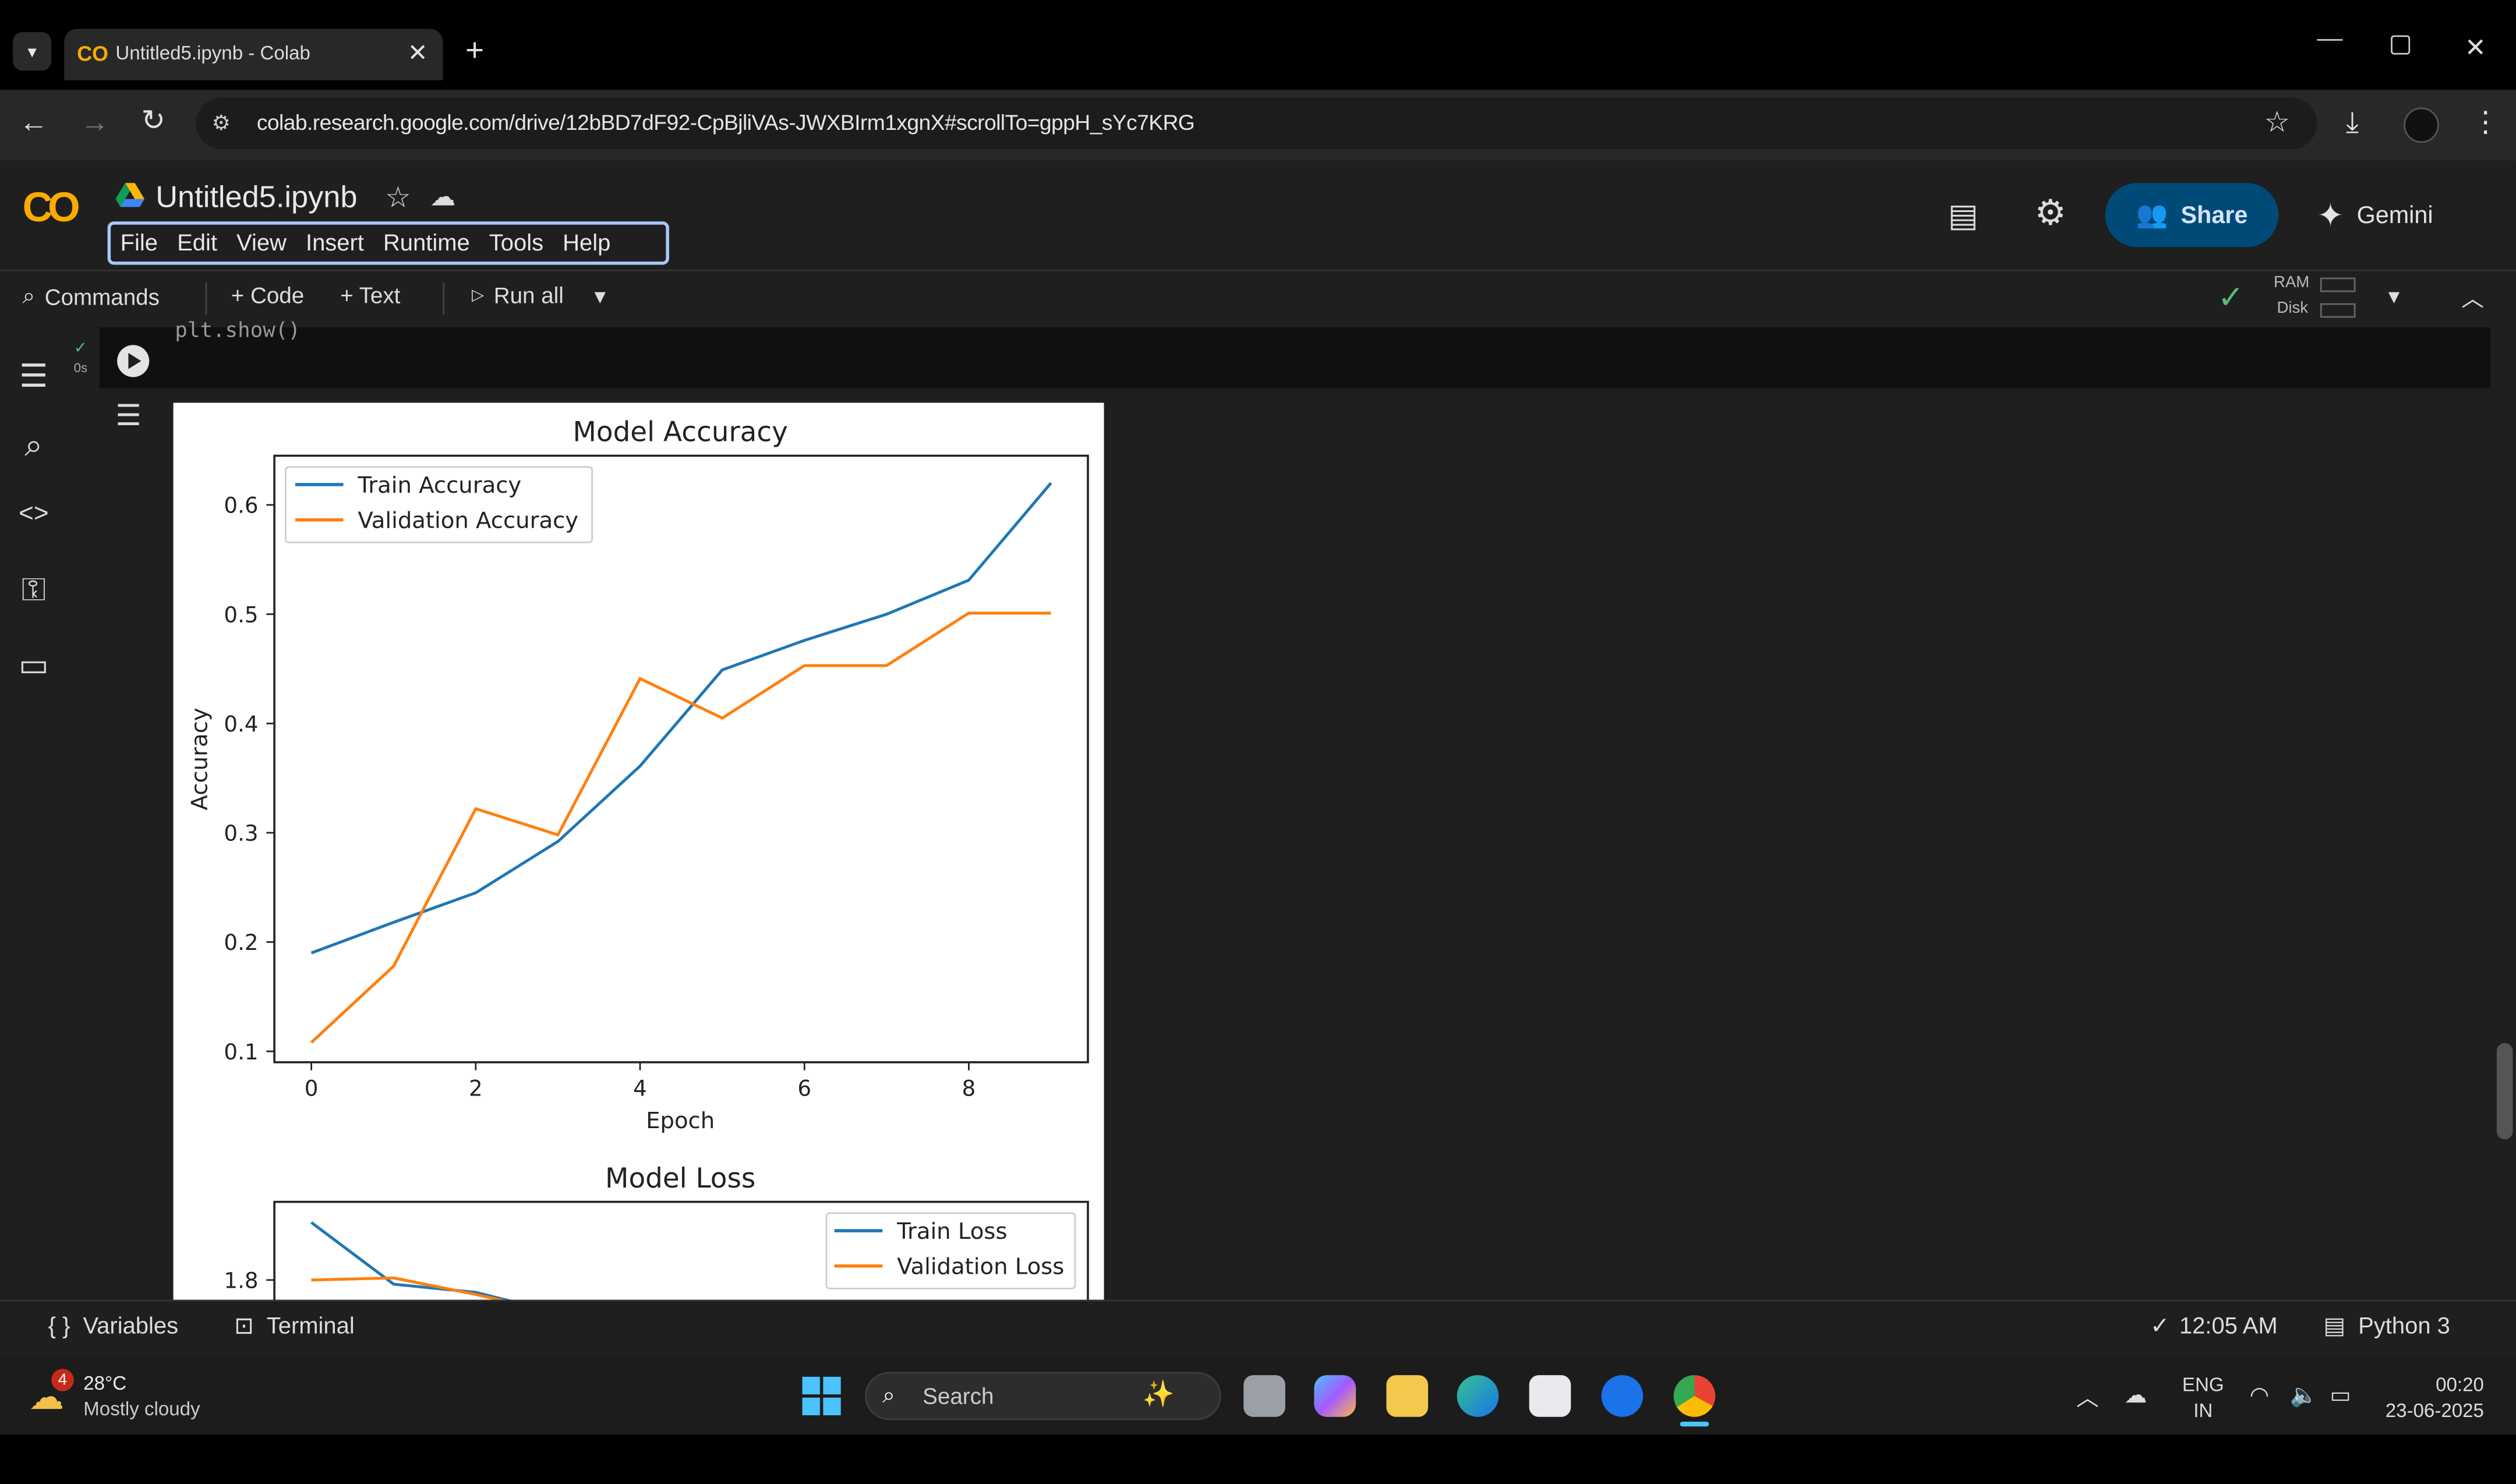 Image resolution: width=2516 pixels, height=1484 pixels. What do you see at coordinates (950, 1251) in the screenshot?
I see `legend: Train Loss Validation Loss` at bounding box center [950, 1251].